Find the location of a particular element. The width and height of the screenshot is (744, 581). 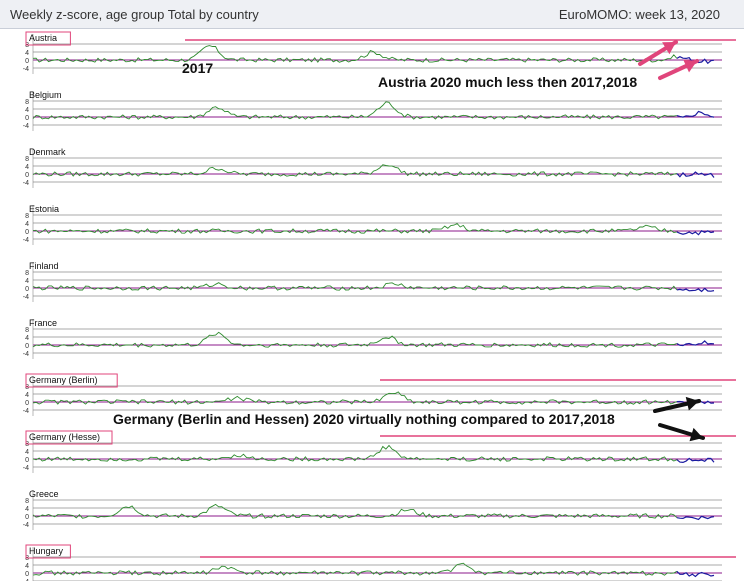

country-label: Germany (Hesse) is located at coordinates (64, 437).